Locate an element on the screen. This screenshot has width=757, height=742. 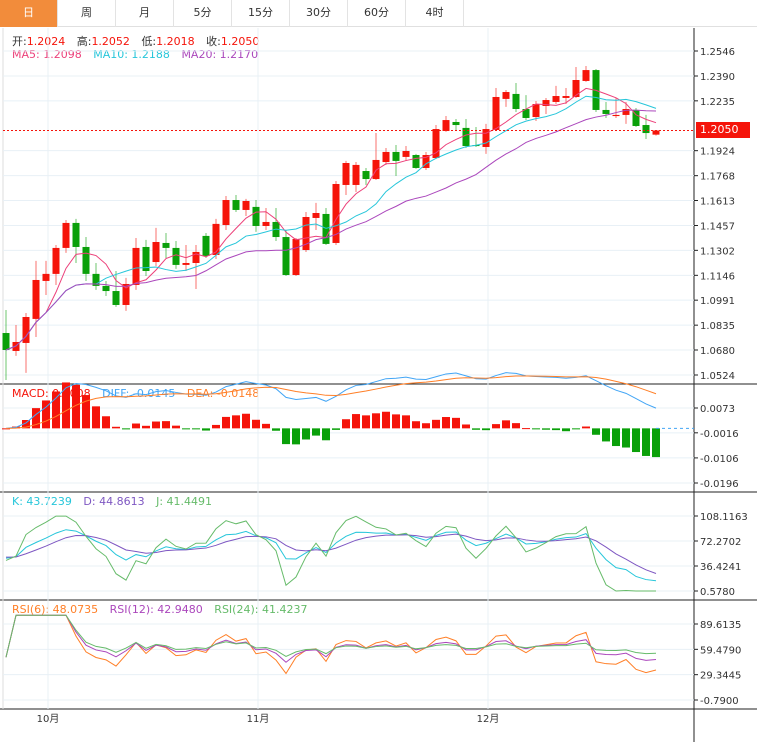
axis-tick-label: 1.2390 is located at coordinates (717, 77).